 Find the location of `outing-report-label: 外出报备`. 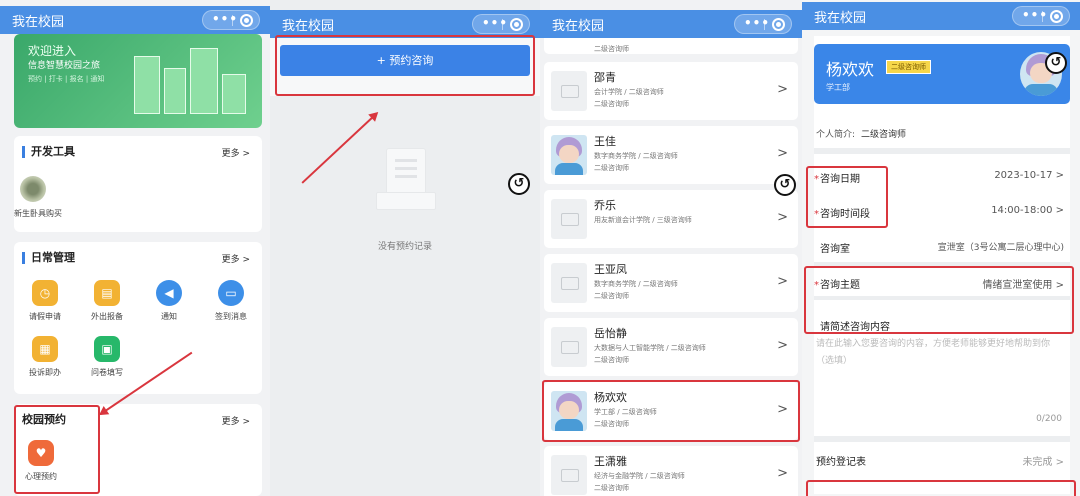

outing-report-label: 外出报备 is located at coordinates (107, 316).